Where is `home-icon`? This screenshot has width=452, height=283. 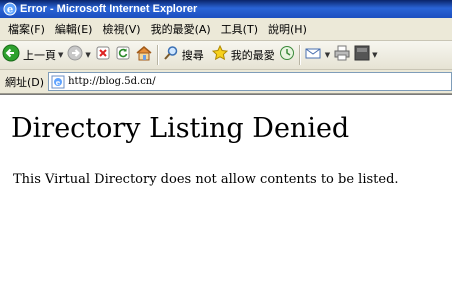
home-icon is located at coordinates (144, 55).